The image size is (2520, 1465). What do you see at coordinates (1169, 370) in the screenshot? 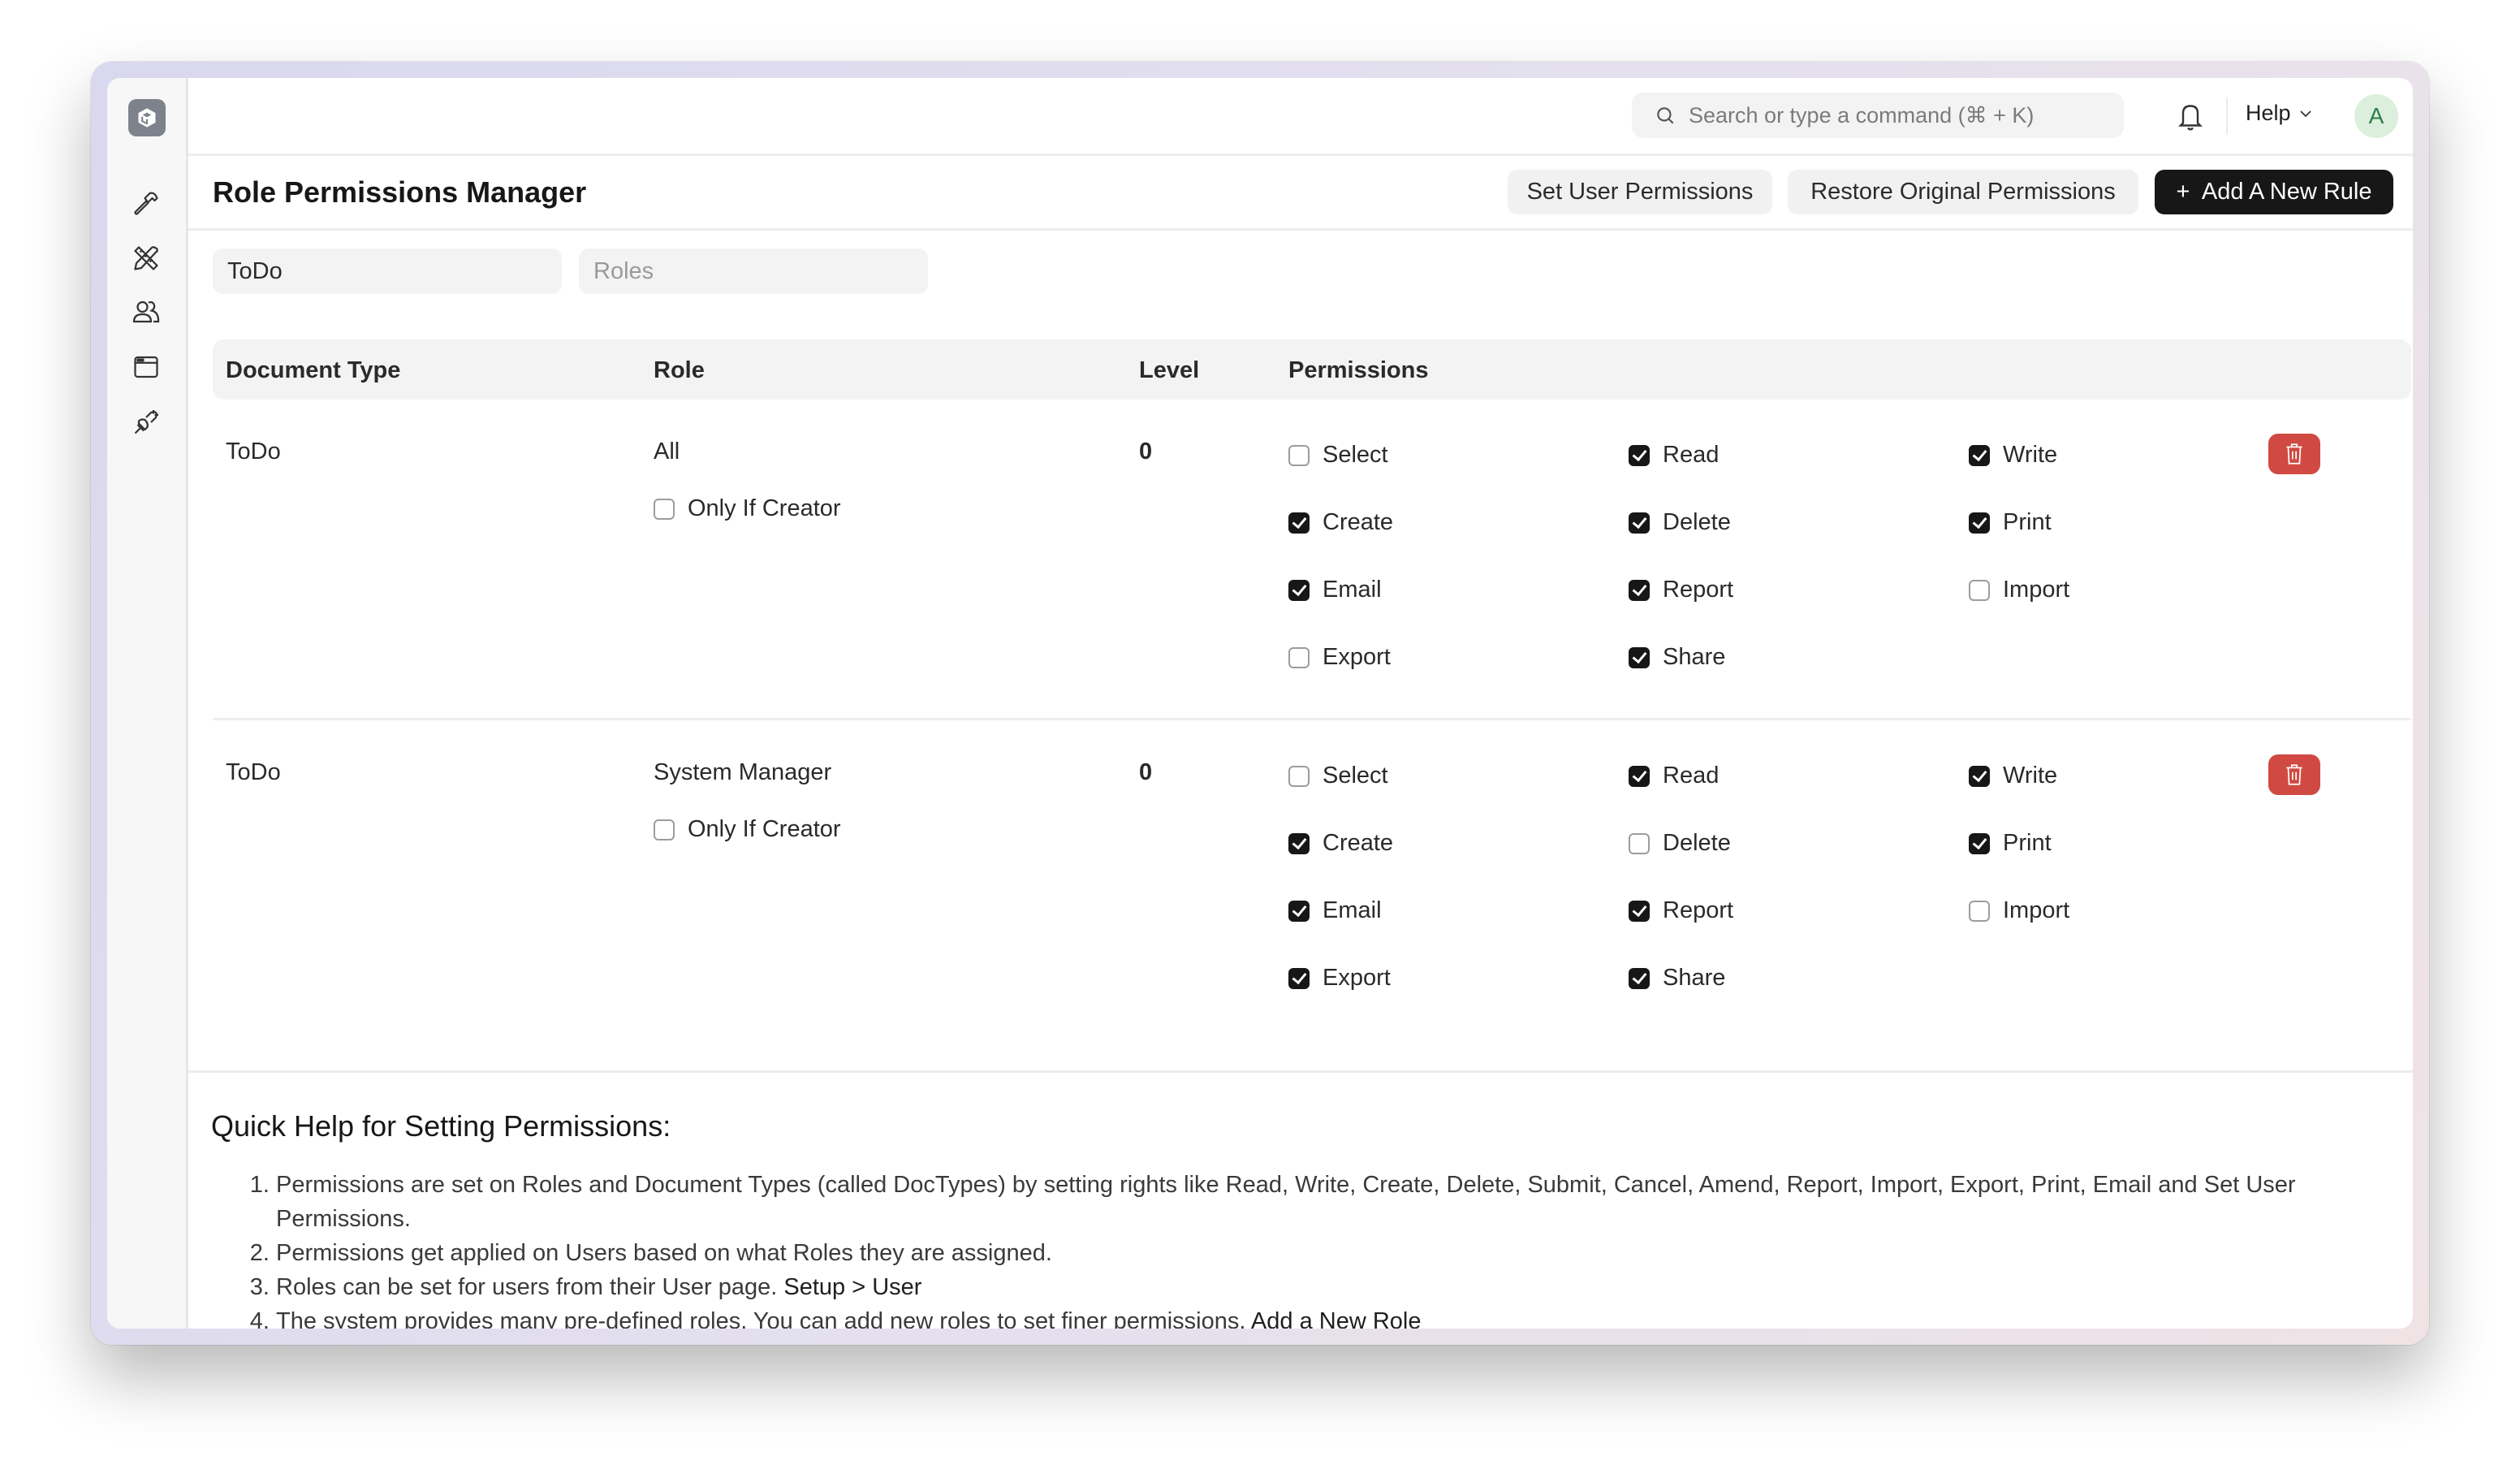
I see `header-level: Level` at bounding box center [1169, 370].